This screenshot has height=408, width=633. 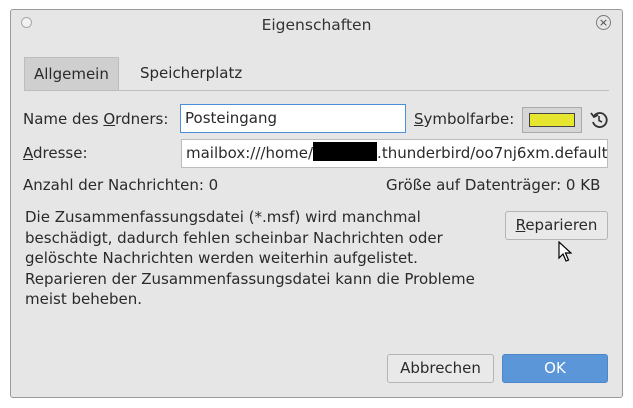 What do you see at coordinates (71, 73) in the screenshot?
I see `tab-allgemein: Allgemein` at bounding box center [71, 73].